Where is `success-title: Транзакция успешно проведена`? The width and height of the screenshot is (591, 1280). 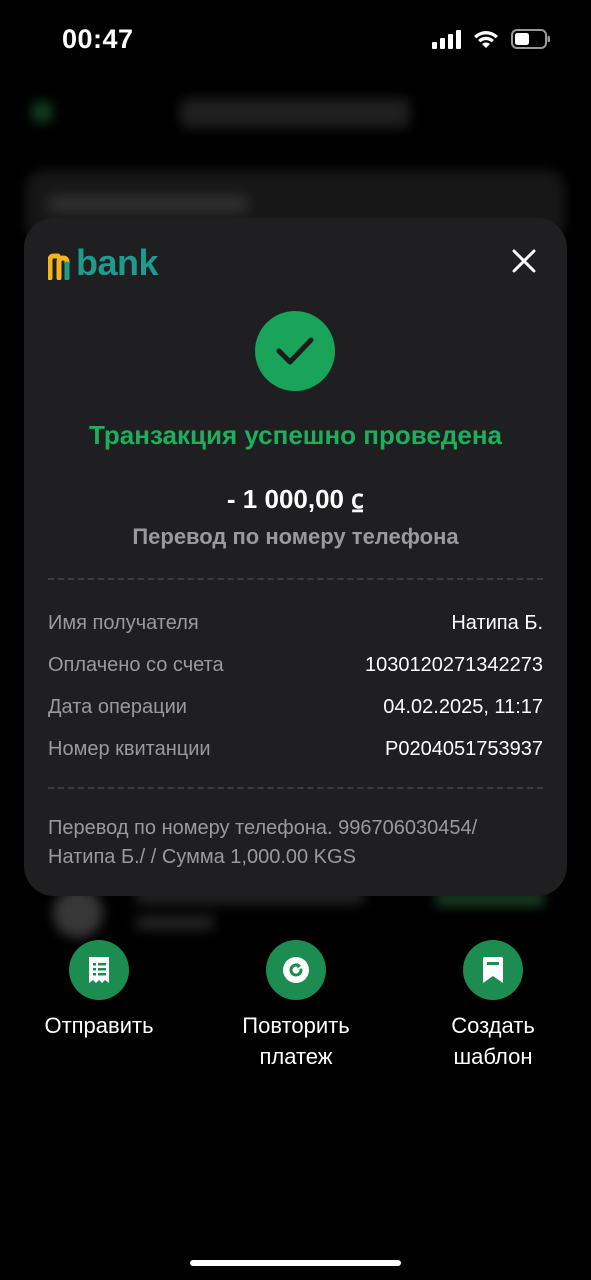 success-title: Транзакция успешно проведена is located at coordinates (295, 435).